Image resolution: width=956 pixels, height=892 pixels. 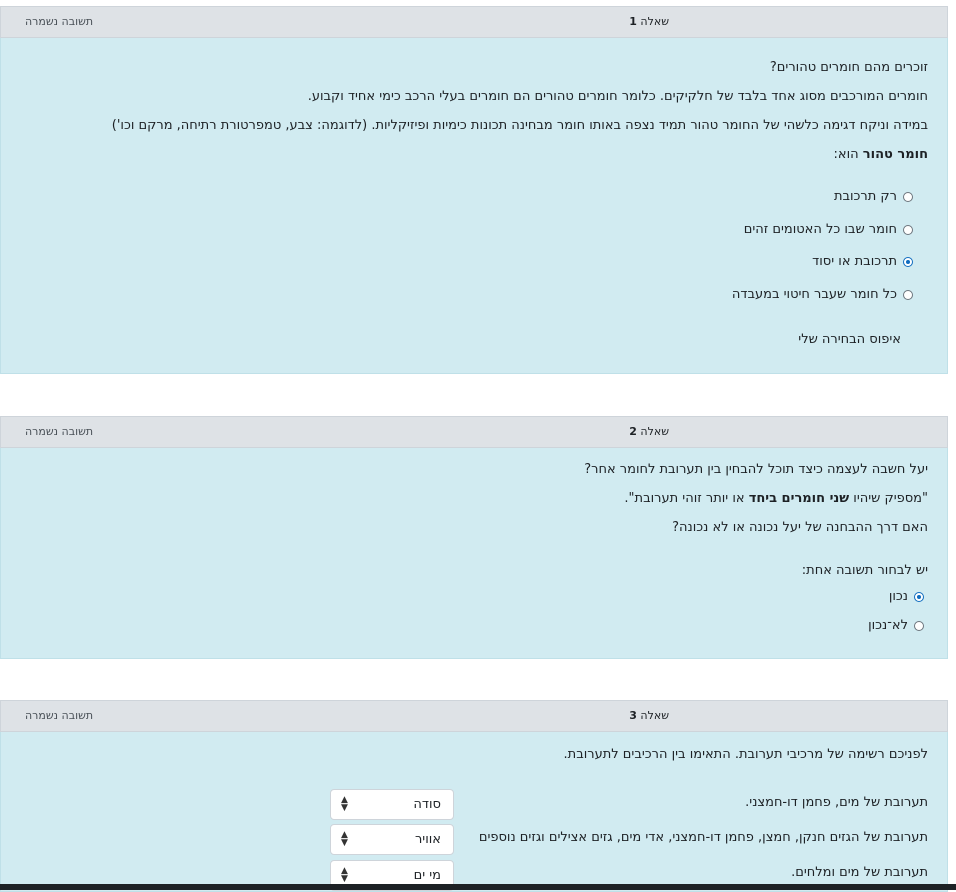 What do you see at coordinates (898, 596) in the screenshot?
I see `option-label: נכון` at bounding box center [898, 596].